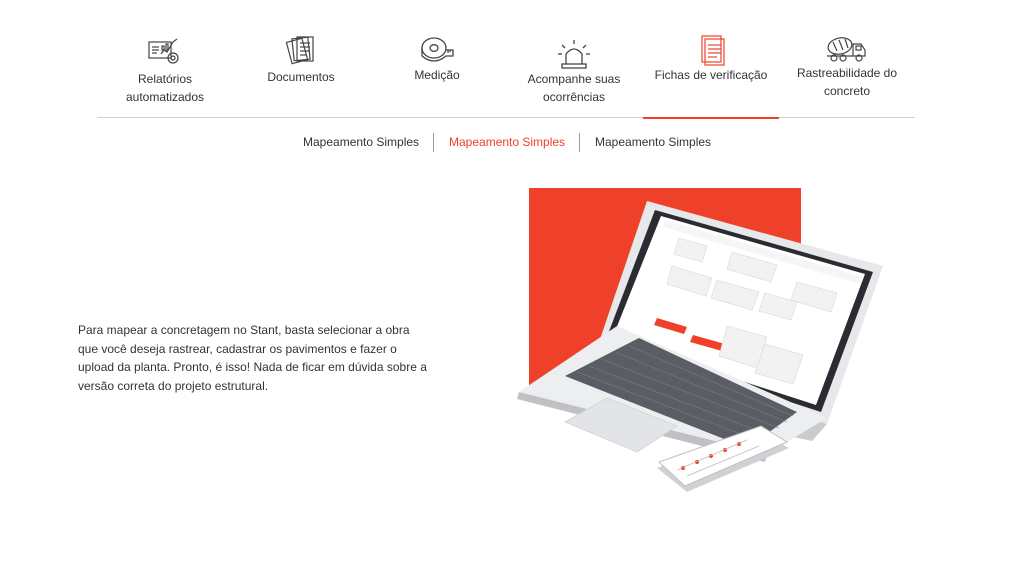  I want to click on checklist-icon, so click(711, 50).